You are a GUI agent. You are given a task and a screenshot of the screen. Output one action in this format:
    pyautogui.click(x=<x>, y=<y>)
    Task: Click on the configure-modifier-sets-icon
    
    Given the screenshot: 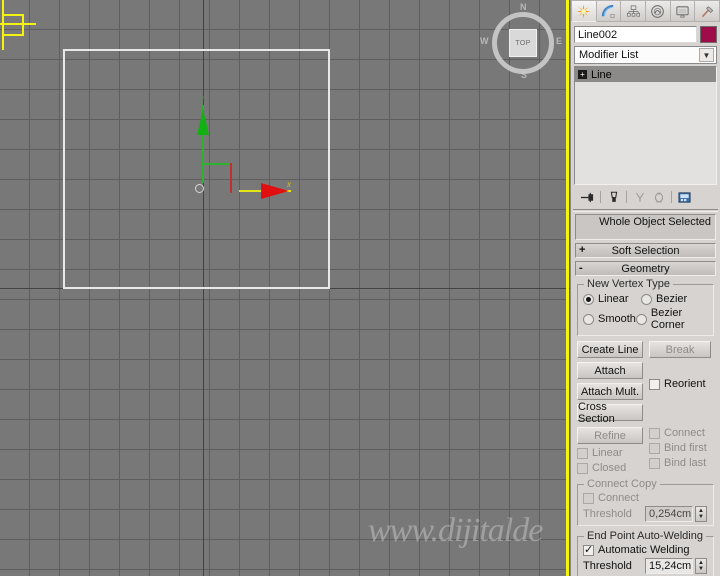 What is the action you would take?
    pyautogui.click(x=684, y=197)
    